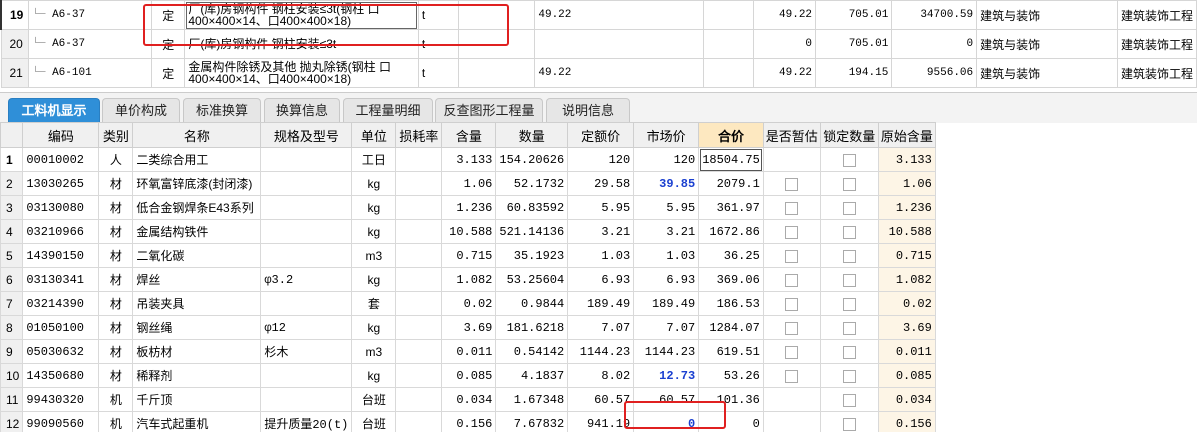  What do you see at coordinates (666, 303) in the screenshot?
I see `resource-market-price: 189.49` at bounding box center [666, 303].